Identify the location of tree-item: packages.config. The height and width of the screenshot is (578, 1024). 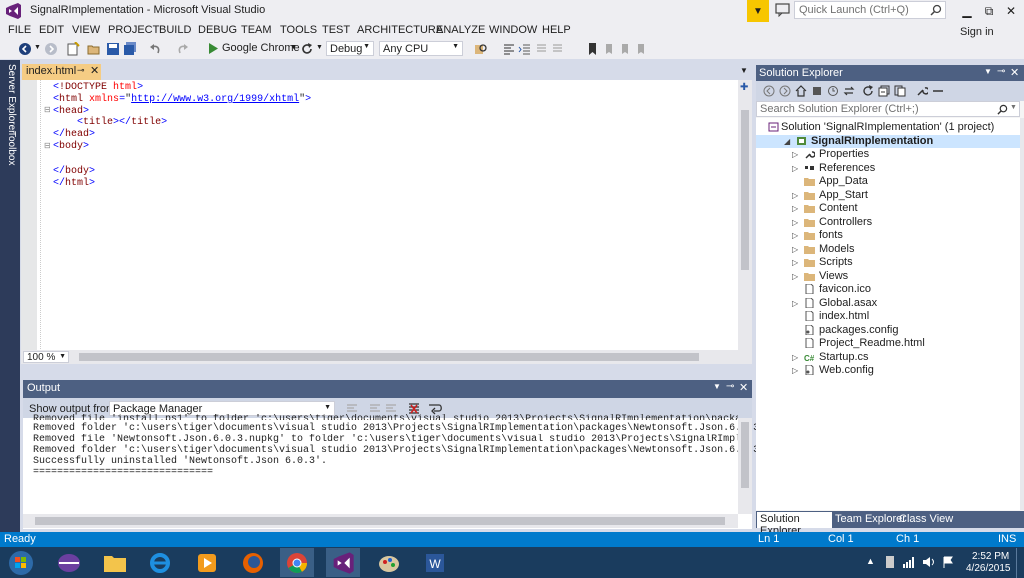
(888, 330).